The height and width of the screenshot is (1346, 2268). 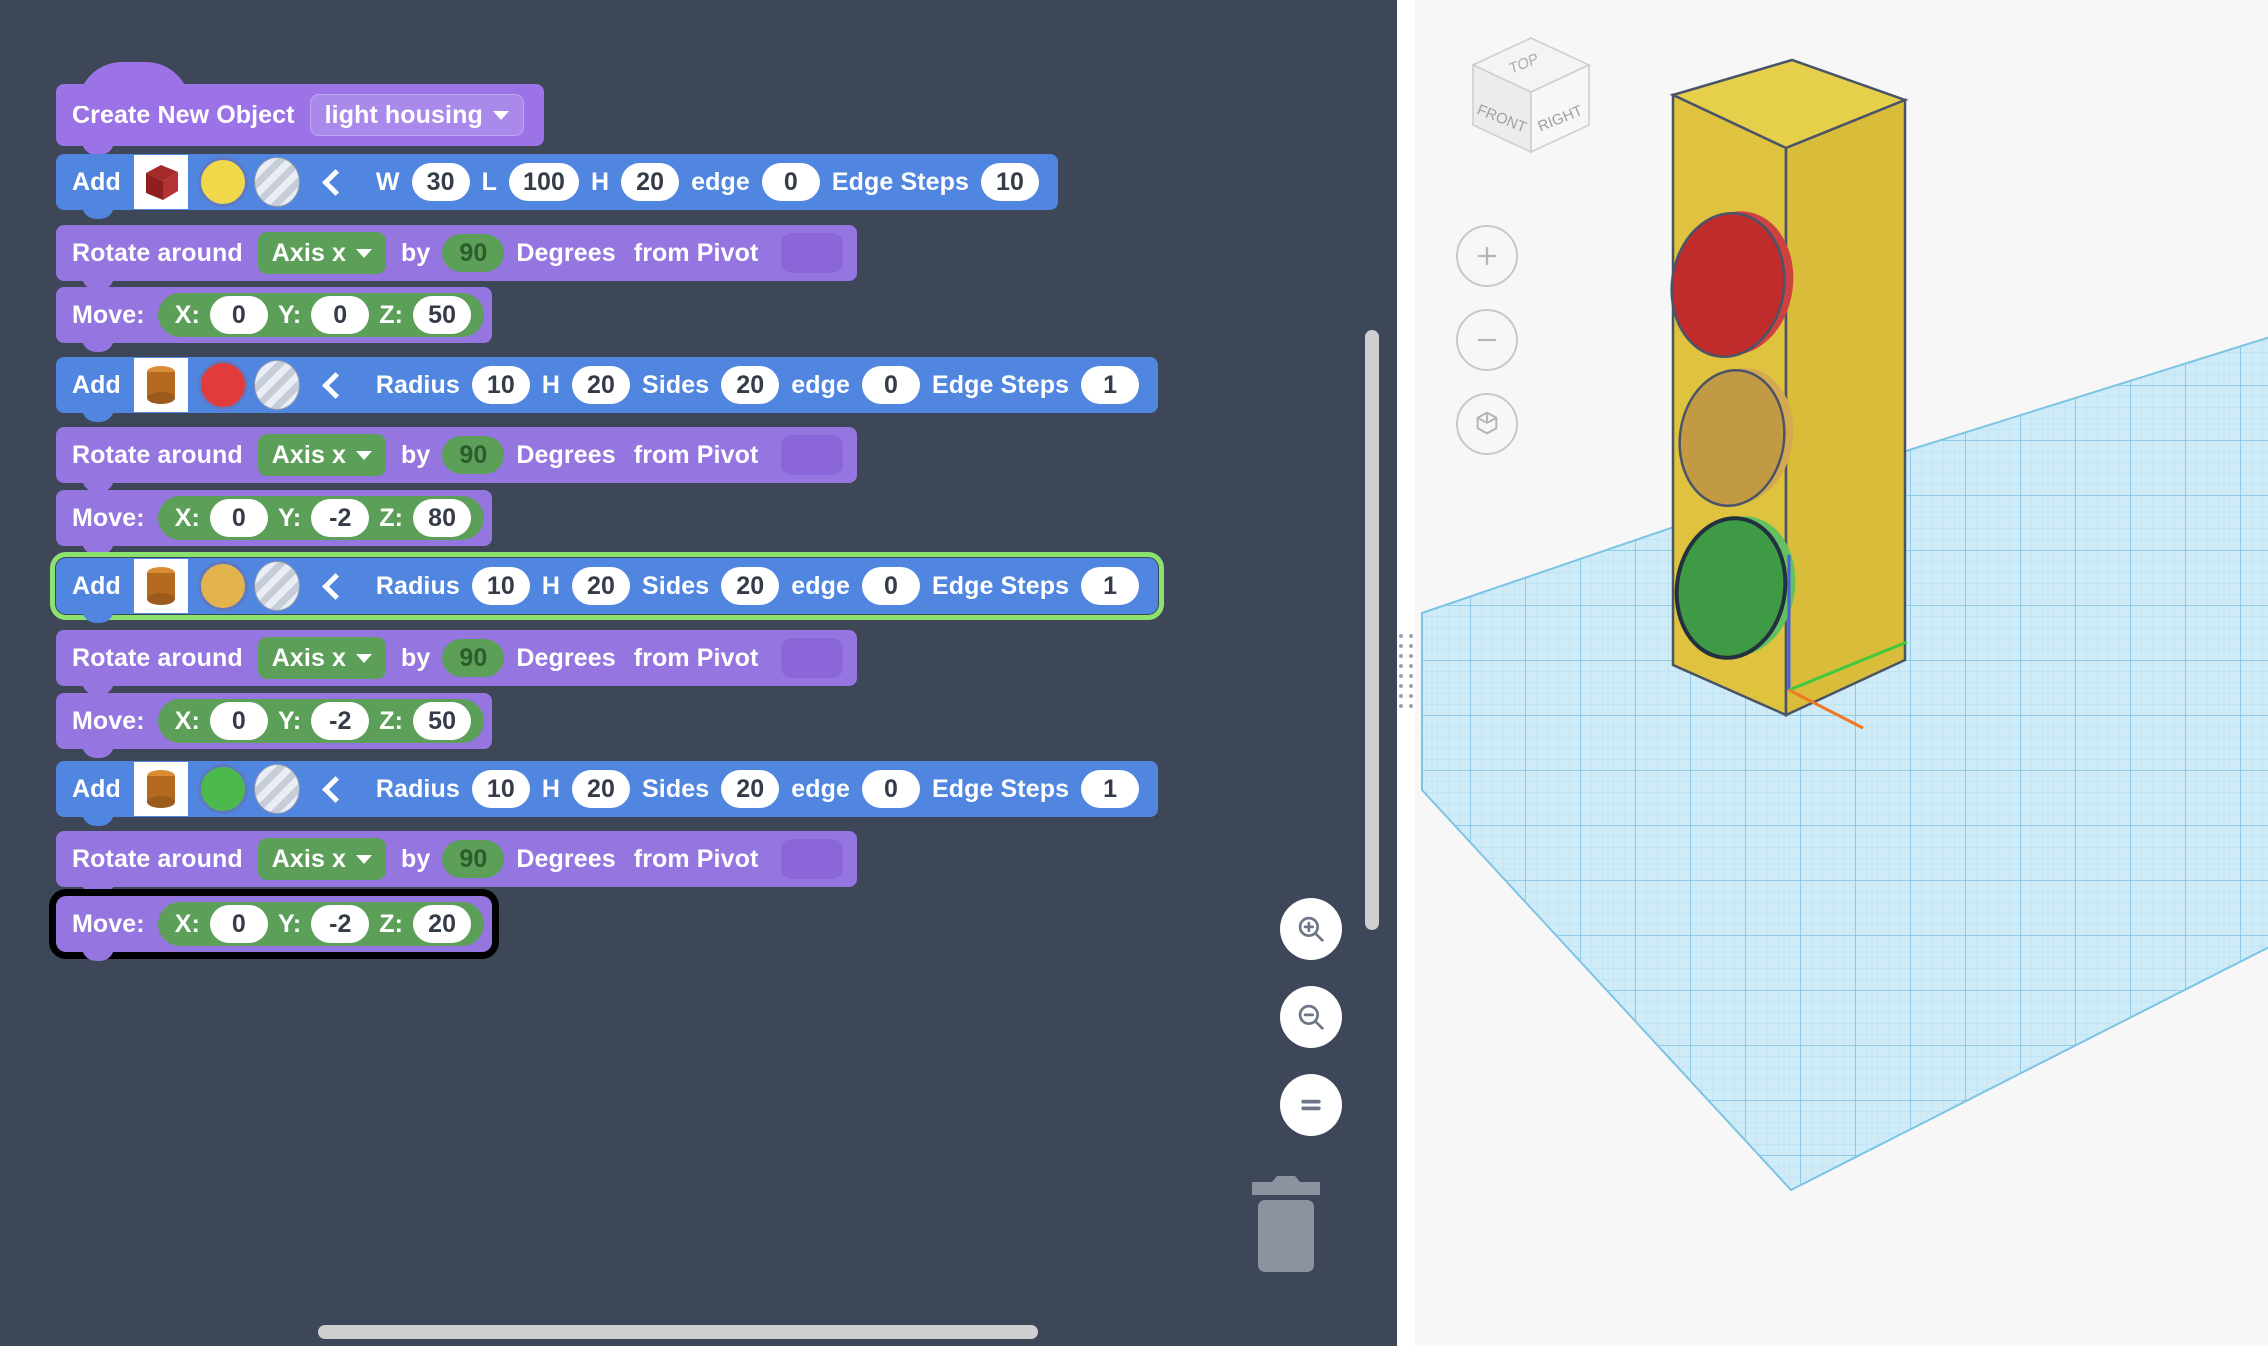 I want to click on pane-divider, so click(x=1406, y=673).